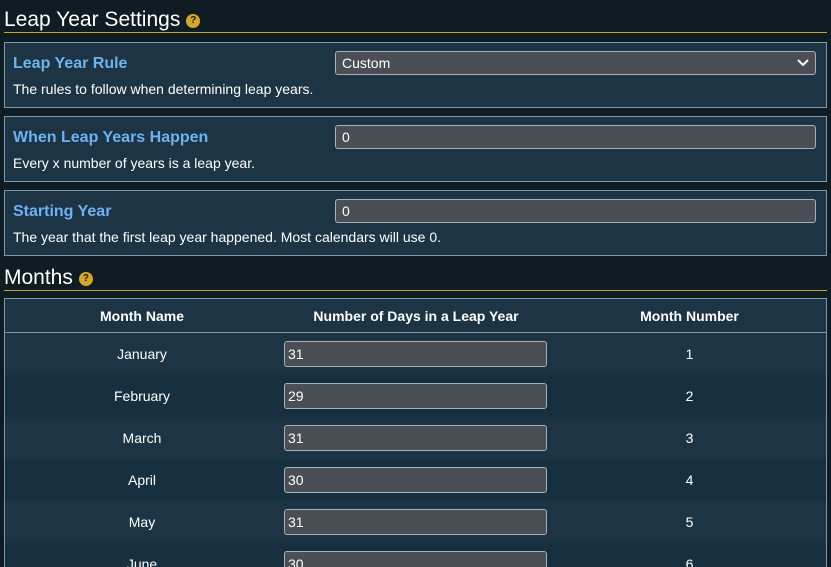  What do you see at coordinates (38, 277) in the screenshot?
I see `months-title: Months` at bounding box center [38, 277].